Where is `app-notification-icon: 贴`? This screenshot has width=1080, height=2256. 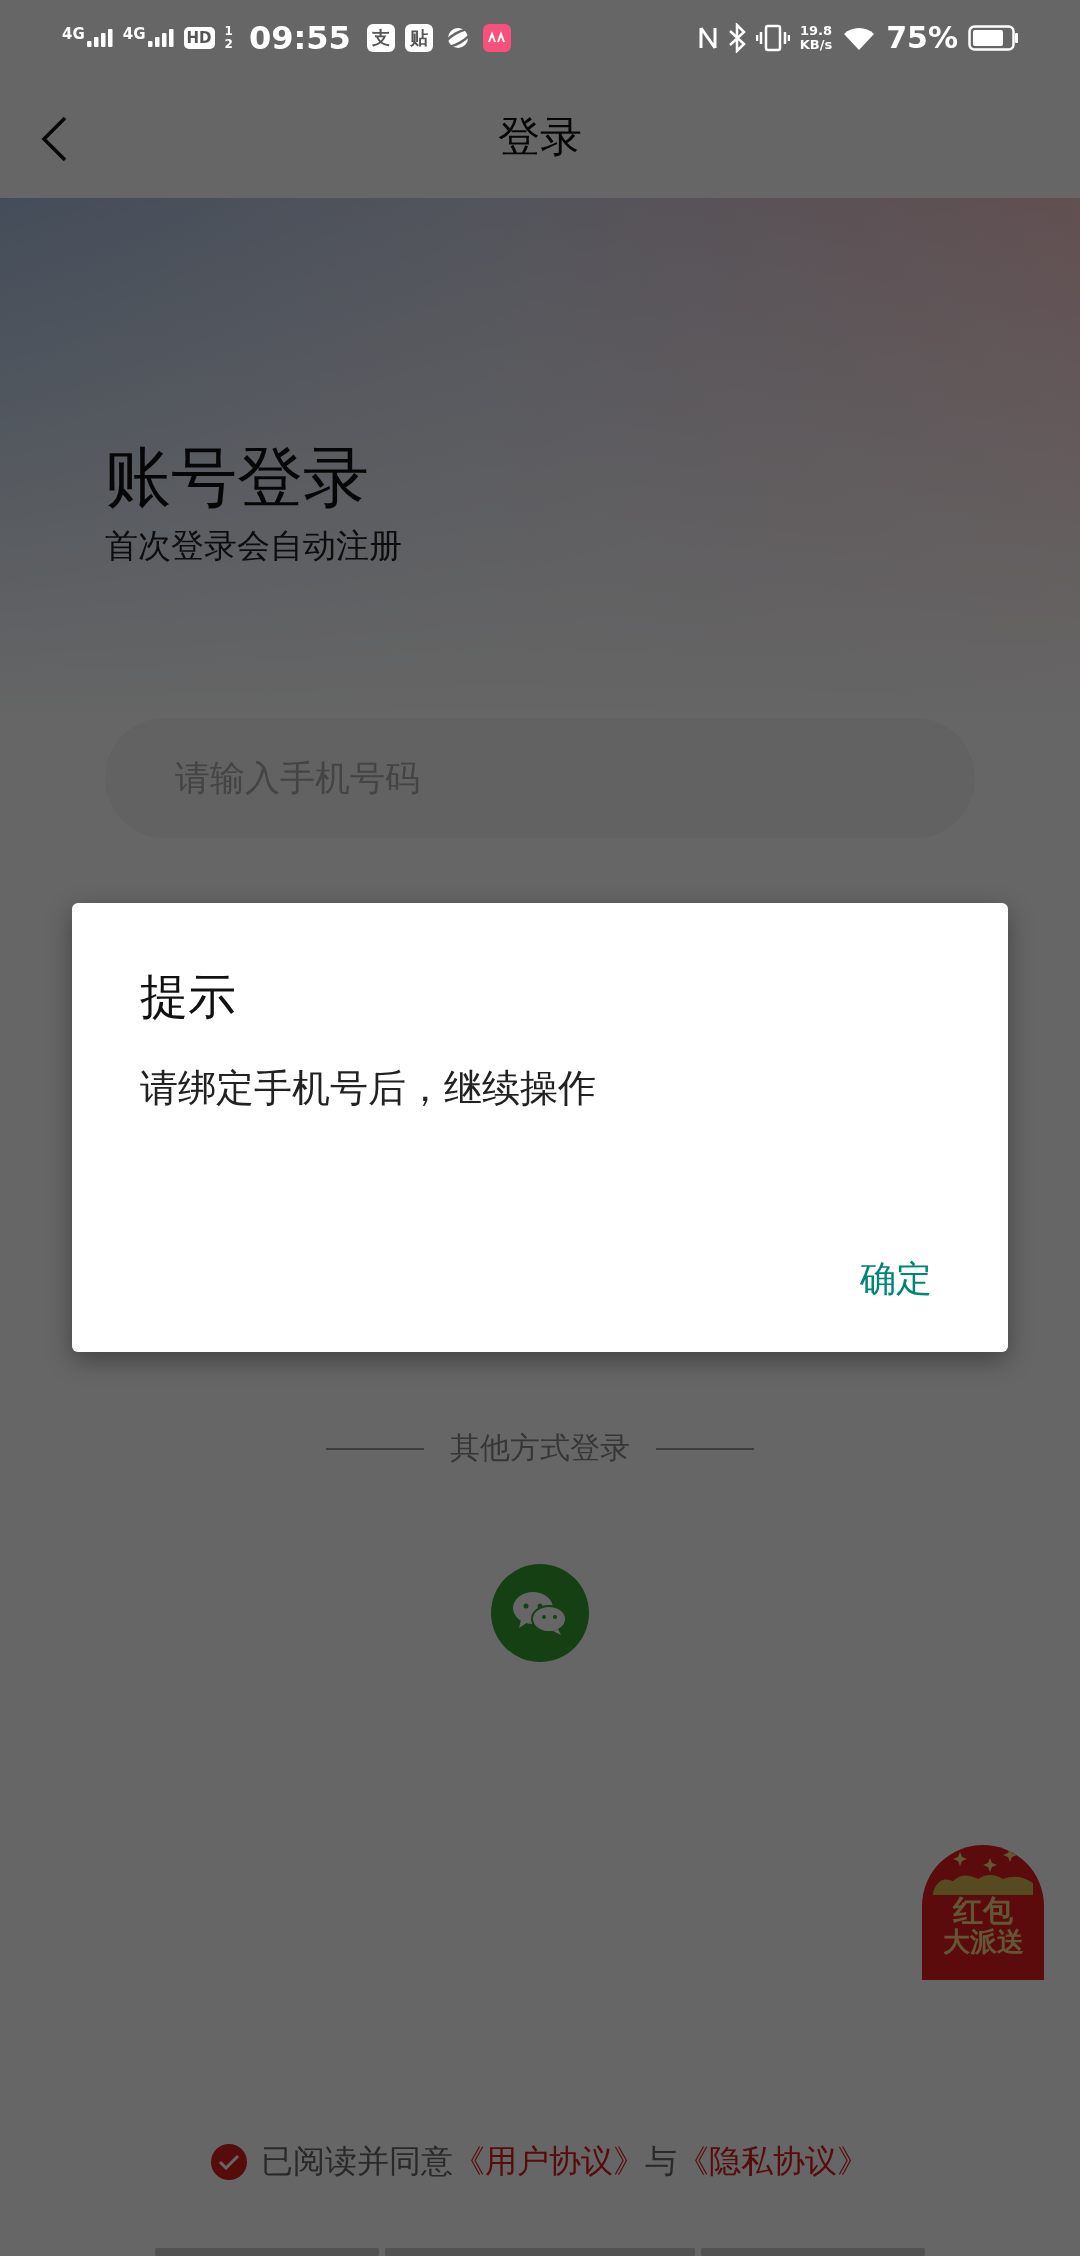
app-notification-icon: 贴 is located at coordinates (418, 37).